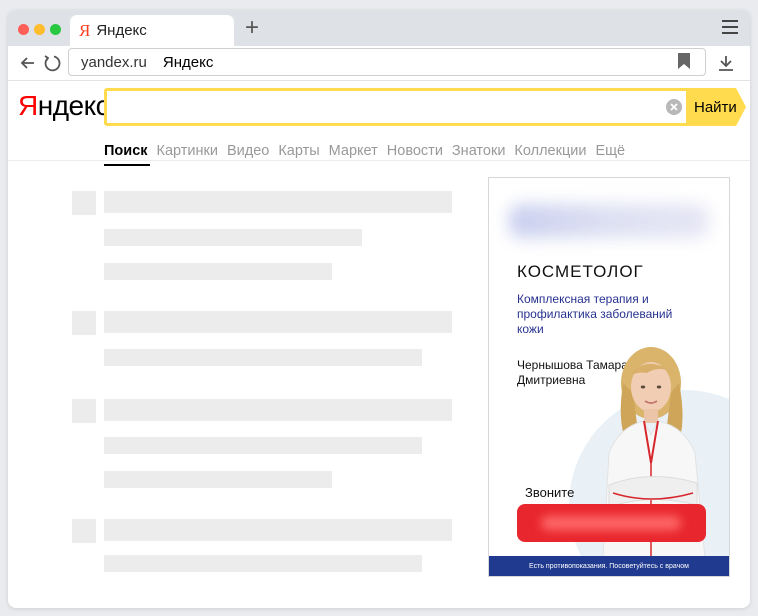 This screenshot has width=758, height=616. I want to click on yandex-favicon-icon: Я, so click(85, 30).